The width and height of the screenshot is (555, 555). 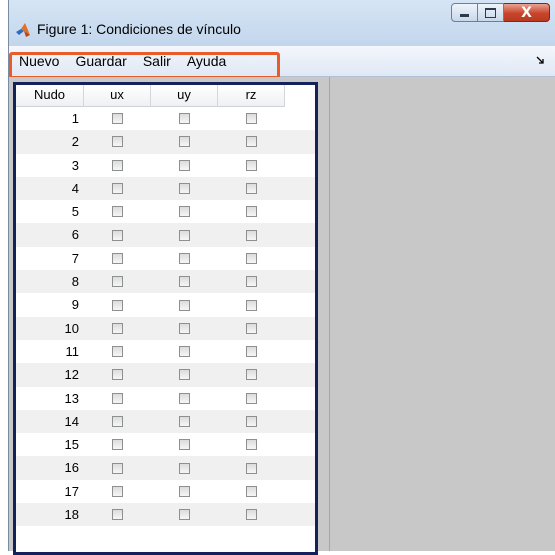 What do you see at coordinates (39, 61) in the screenshot?
I see `menu-nuevo: Nuevo` at bounding box center [39, 61].